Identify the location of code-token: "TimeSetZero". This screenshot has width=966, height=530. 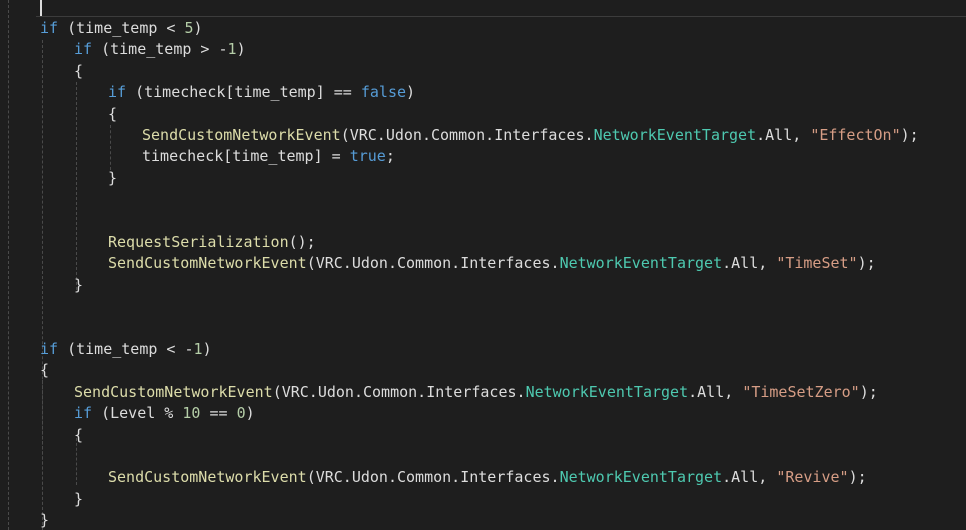
(801, 391).